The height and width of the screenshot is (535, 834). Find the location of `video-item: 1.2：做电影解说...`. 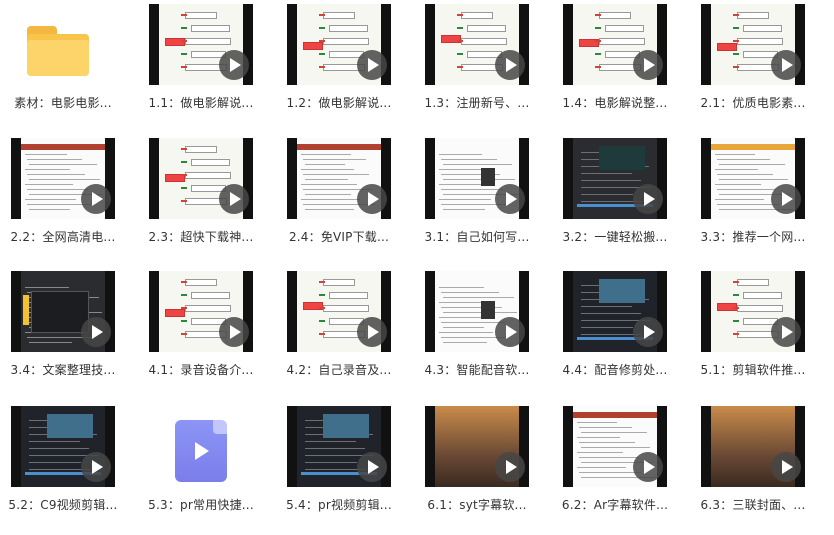

video-item: 1.2：做电影解说... is located at coordinates (339, 64).